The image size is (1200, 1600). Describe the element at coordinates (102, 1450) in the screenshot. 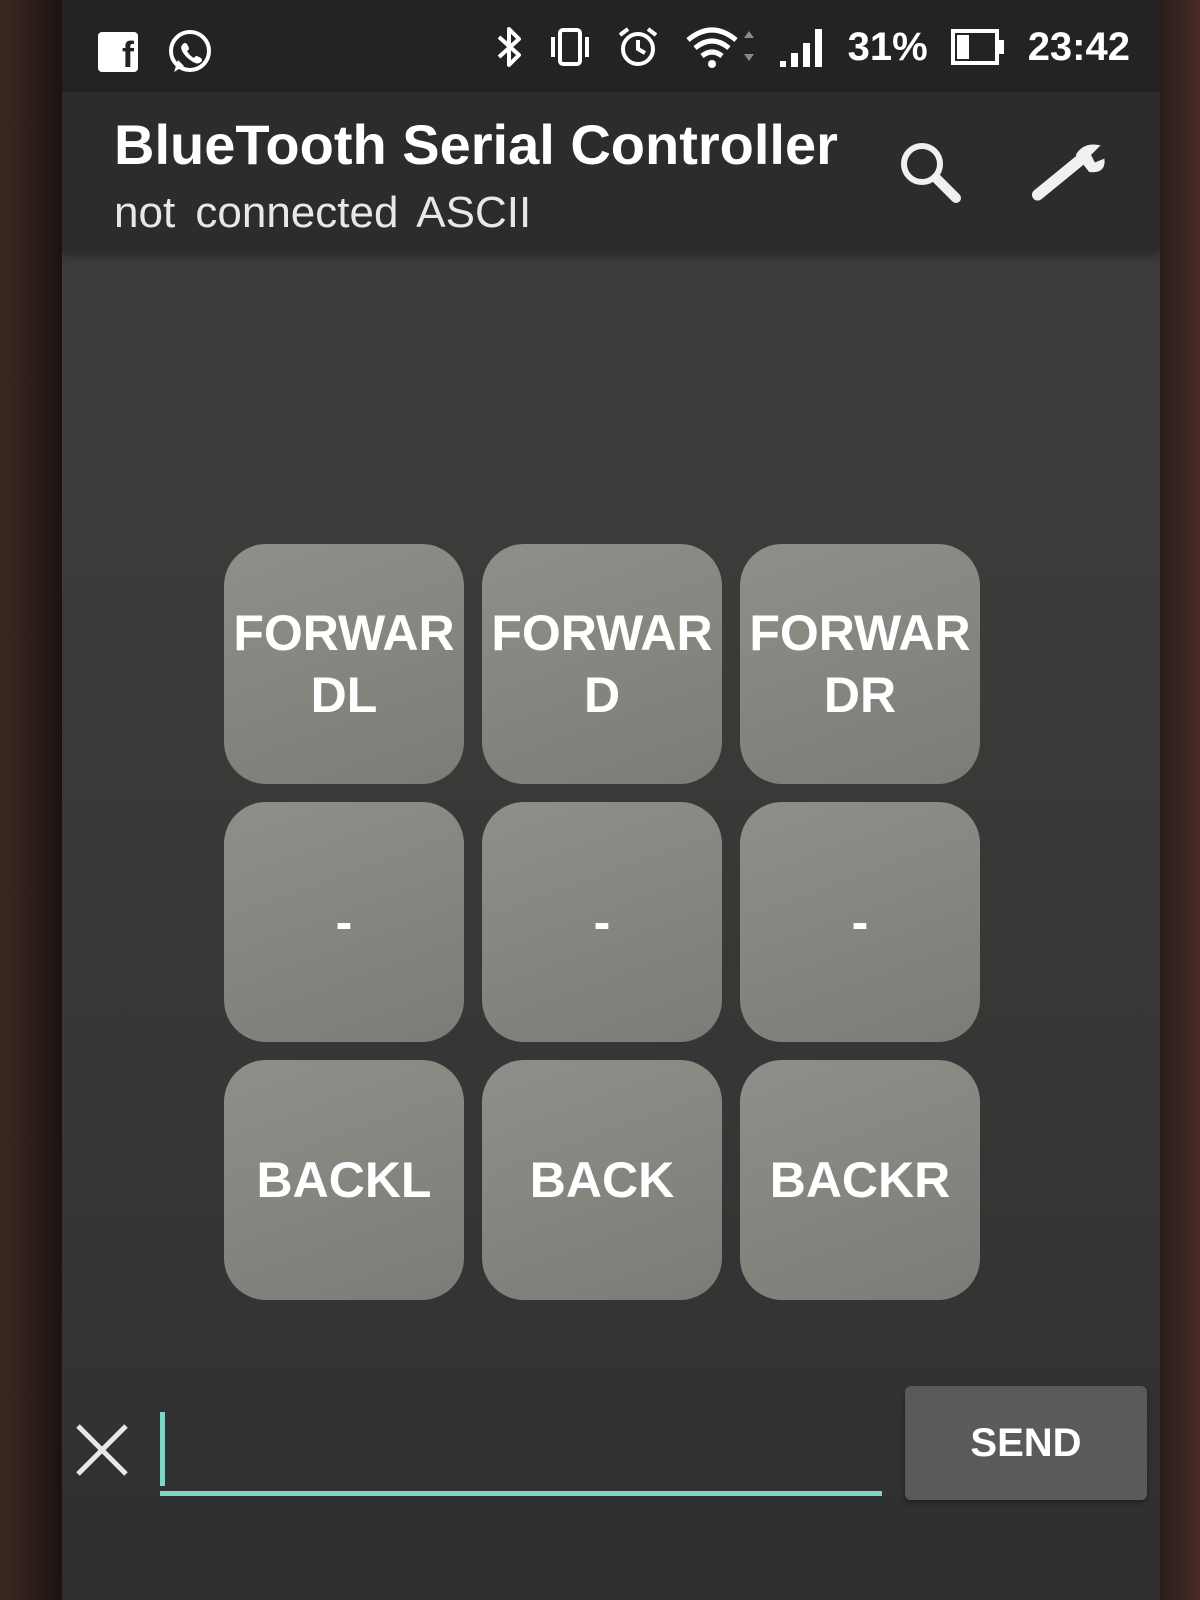

I see `close-icon` at that location.